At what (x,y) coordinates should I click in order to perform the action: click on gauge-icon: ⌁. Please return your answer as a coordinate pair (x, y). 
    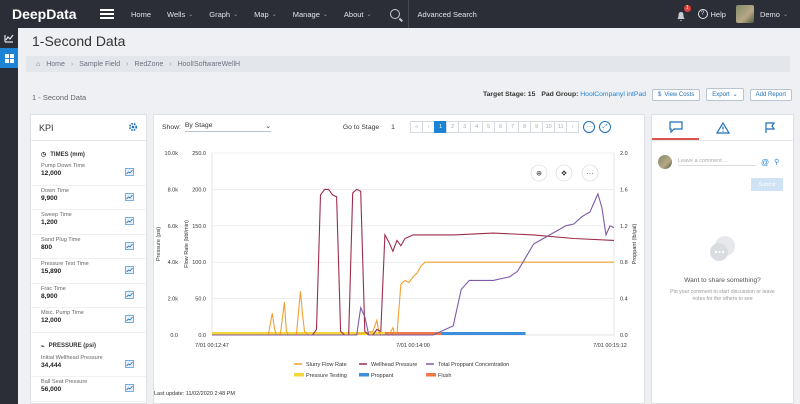
    Looking at the image, I should click on (43, 346).